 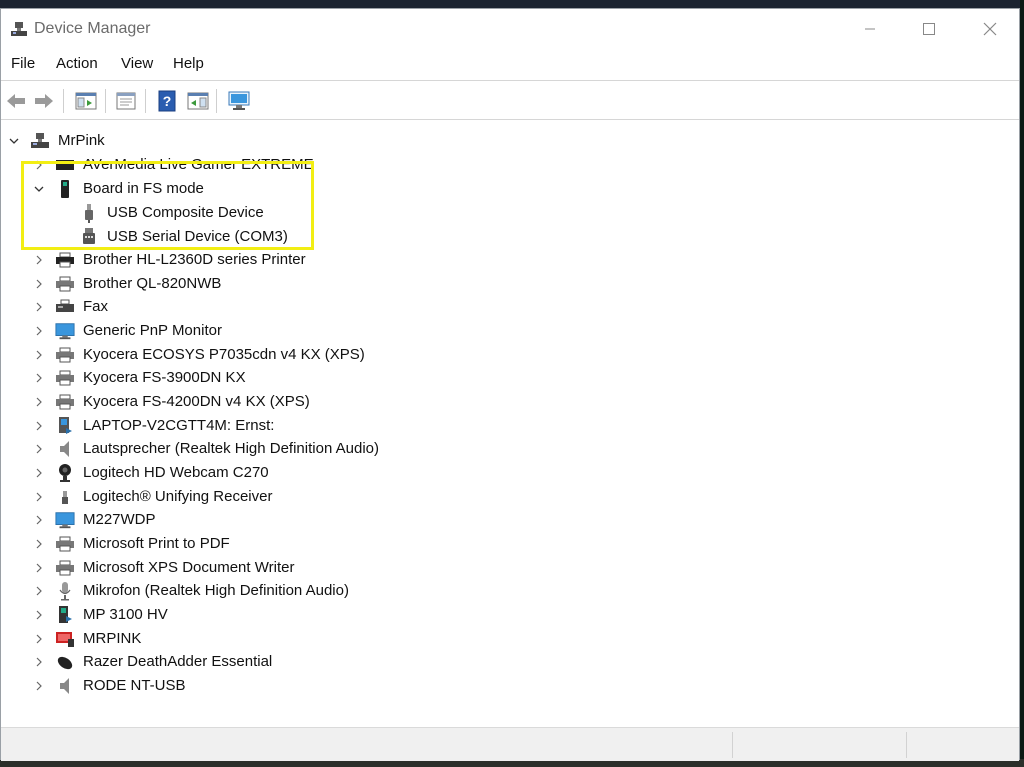 I want to click on tree-item: Kyocera FS-3900DN KX, so click(x=139, y=377).